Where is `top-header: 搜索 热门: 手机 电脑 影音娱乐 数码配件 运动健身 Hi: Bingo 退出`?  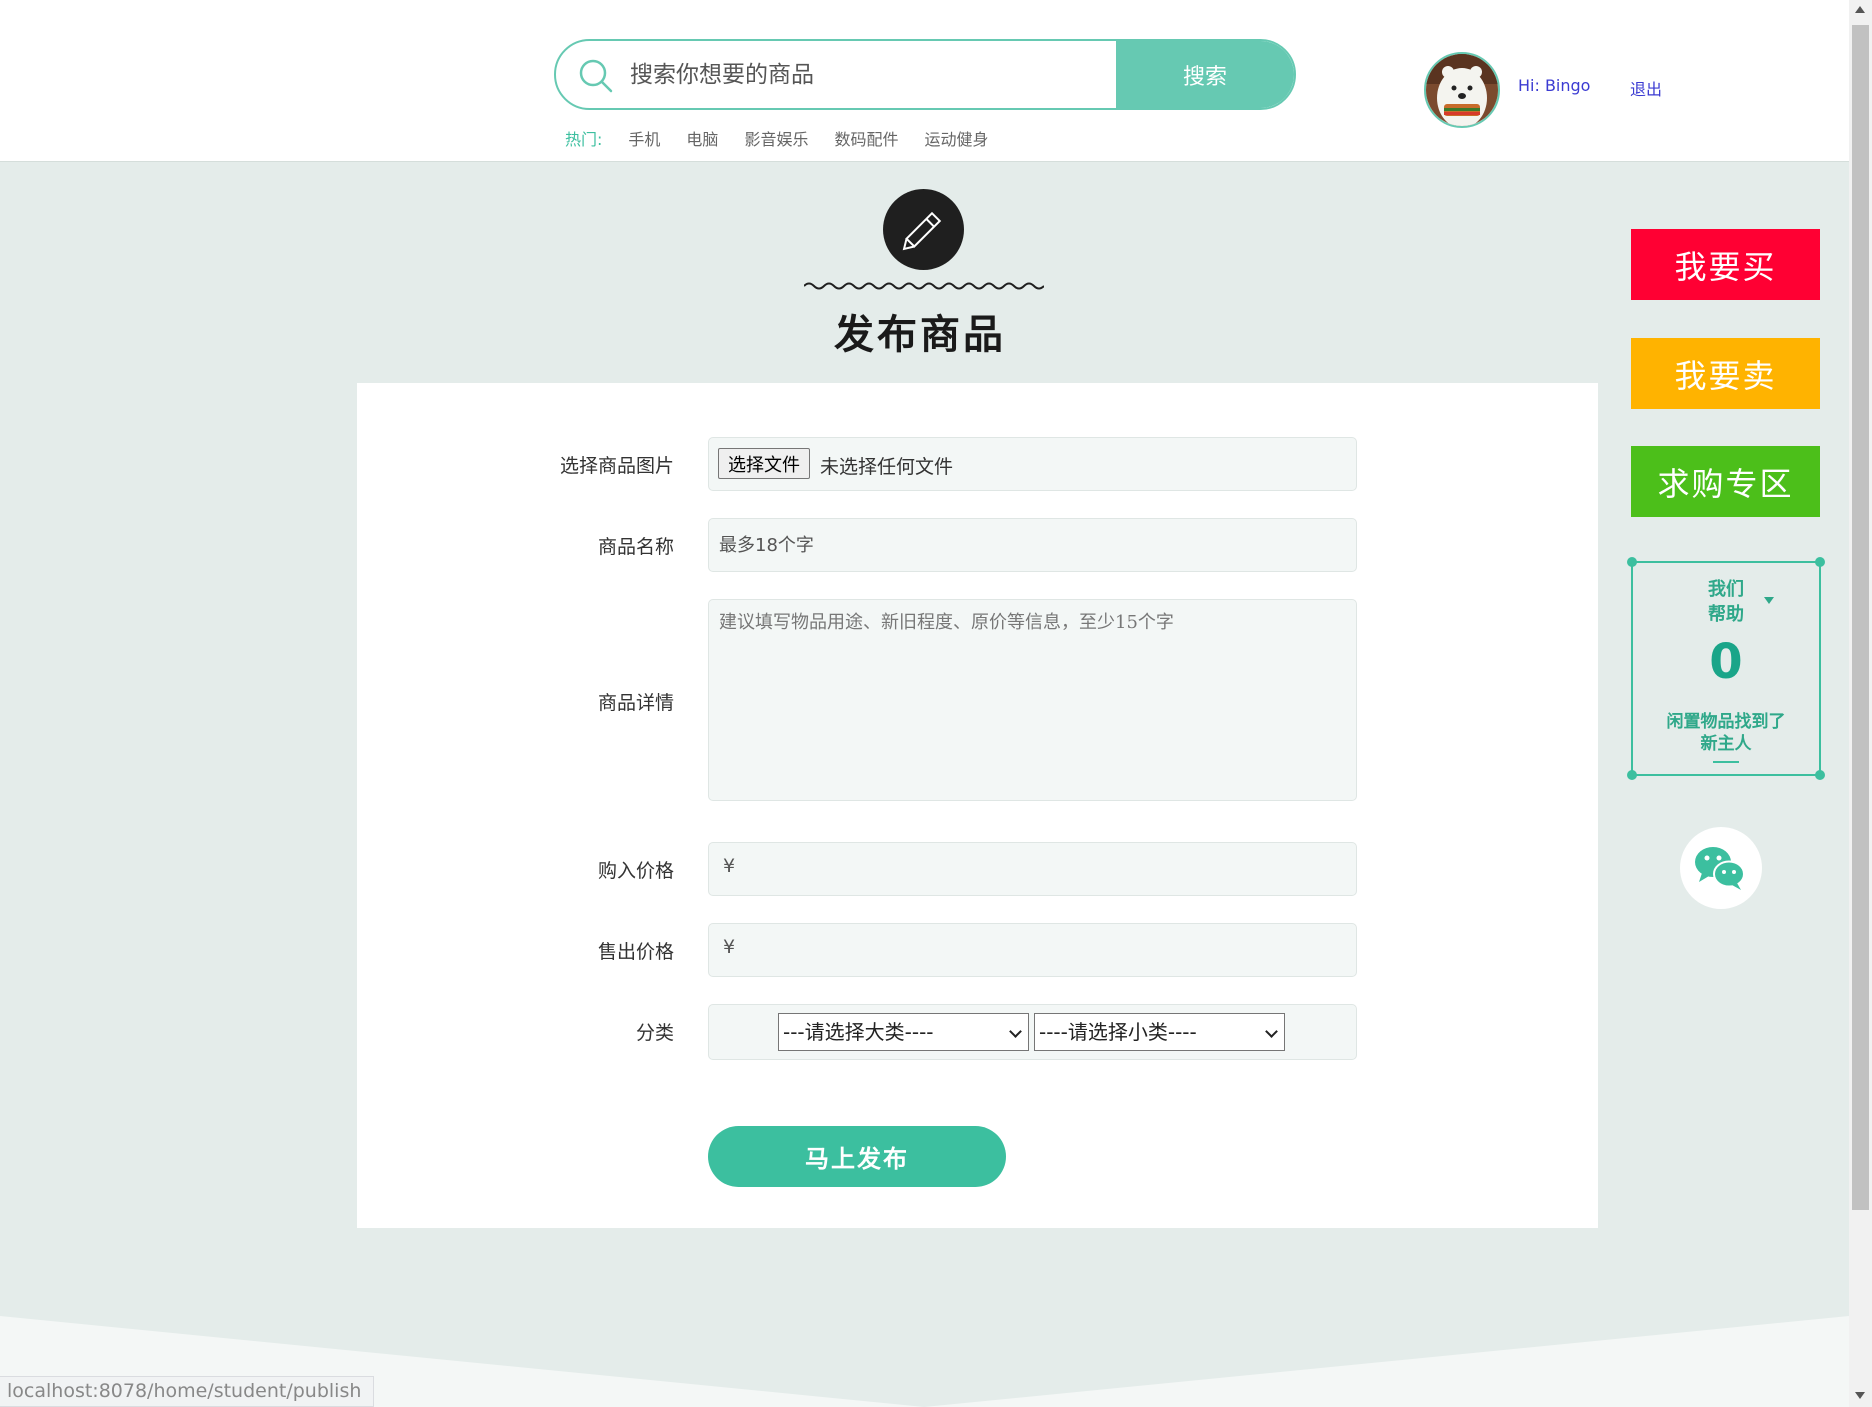 top-header: 搜索 热门: 手机 电脑 影音娱乐 数码配件 运动健身 Hi: Bingo 退出 is located at coordinates (924, 81).